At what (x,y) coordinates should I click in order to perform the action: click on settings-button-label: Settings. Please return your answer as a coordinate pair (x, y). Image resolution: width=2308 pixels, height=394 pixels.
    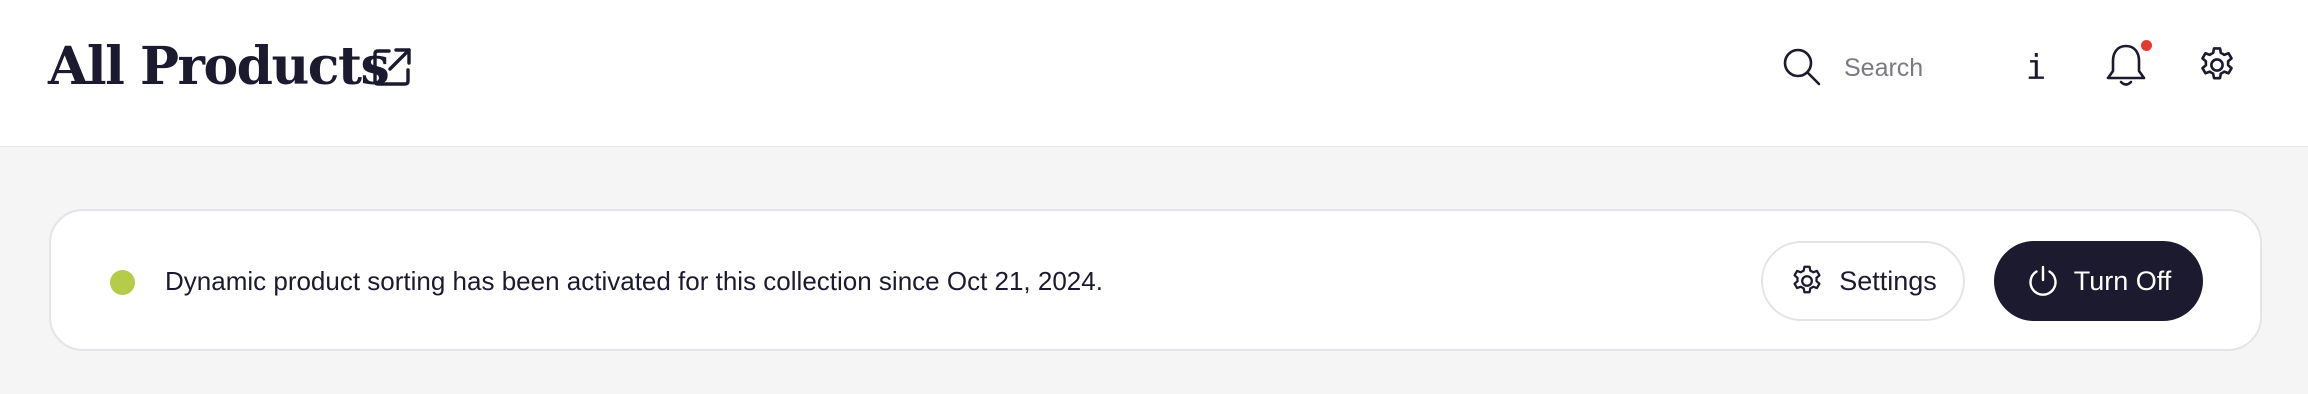
    Looking at the image, I should click on (1888, 280).